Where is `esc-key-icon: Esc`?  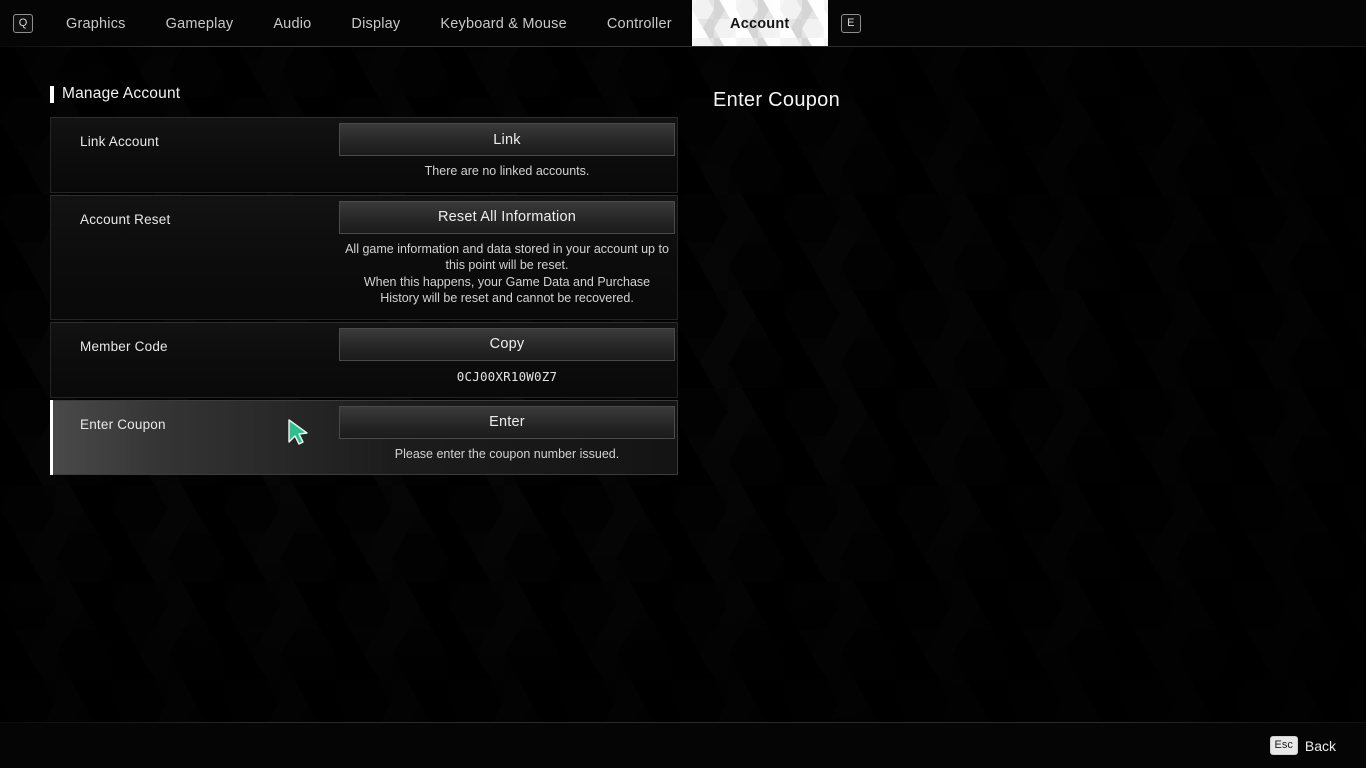 esc-key-icon: Esc is located at coordinates (1283, 745).